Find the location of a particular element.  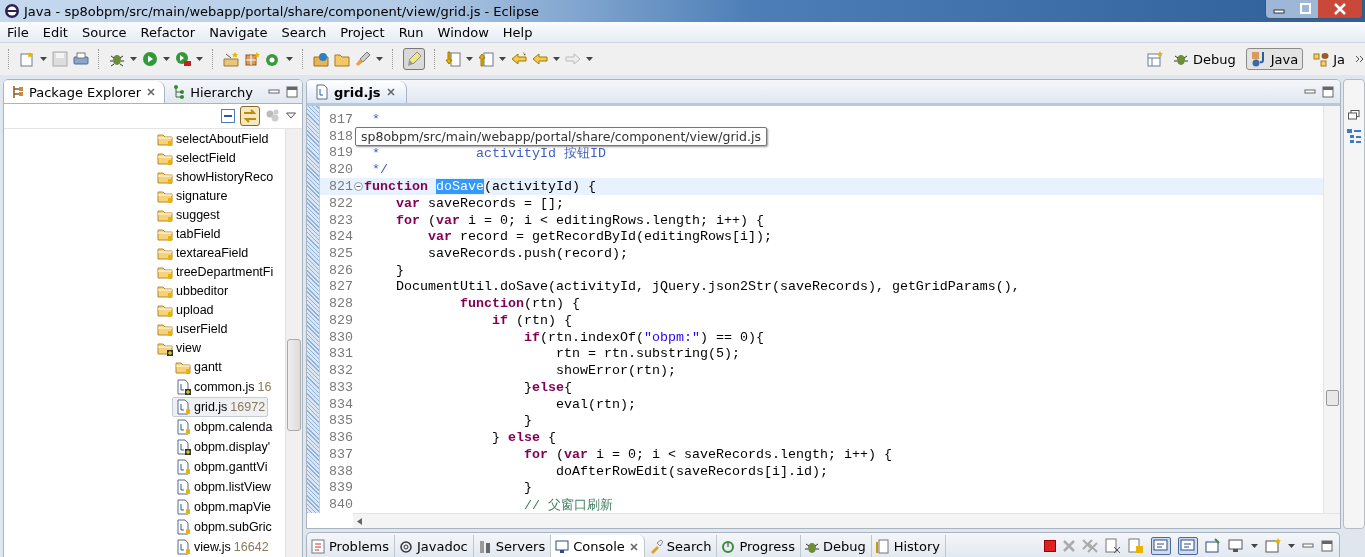

new-class-icon is located at coordinates (252, 59).